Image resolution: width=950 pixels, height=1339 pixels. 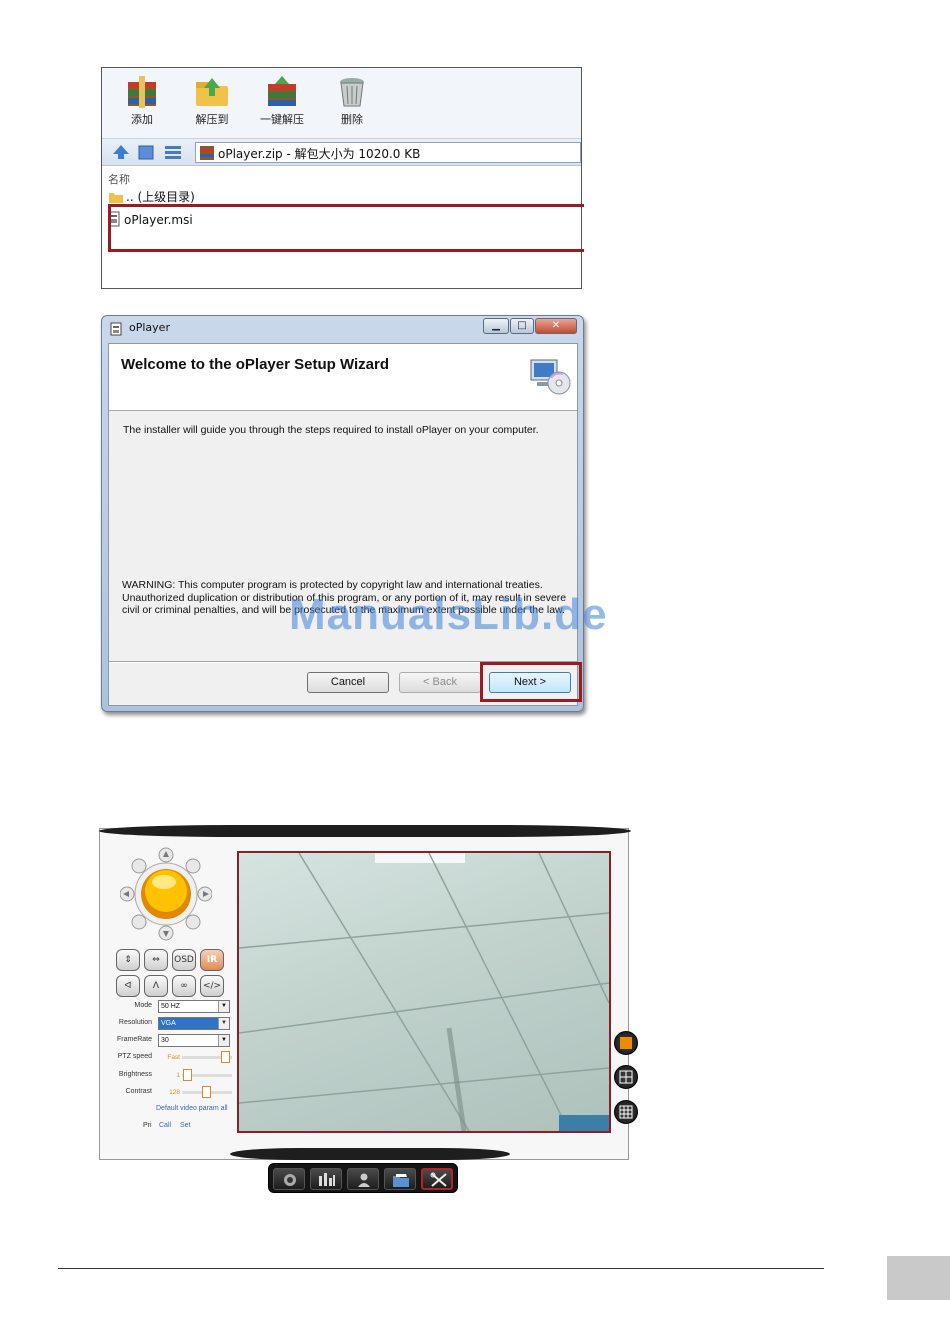 I want to click on folder-dock-button, so click(x=400, y=1179).